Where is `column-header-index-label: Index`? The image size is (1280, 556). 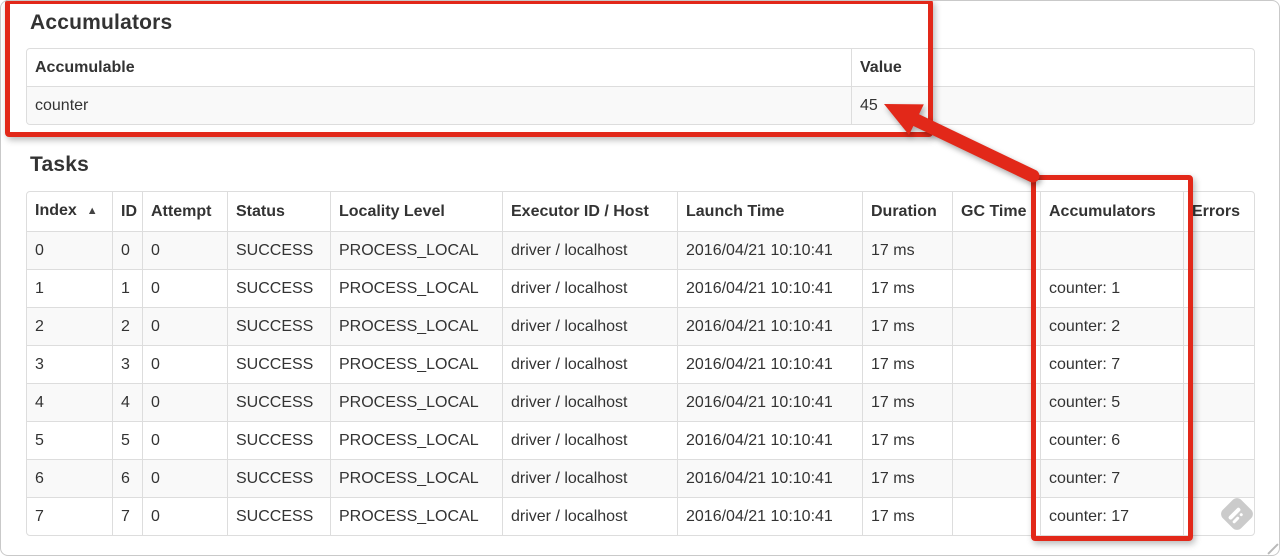 column-header-index-label: Index is located at coordinates (56, 210).